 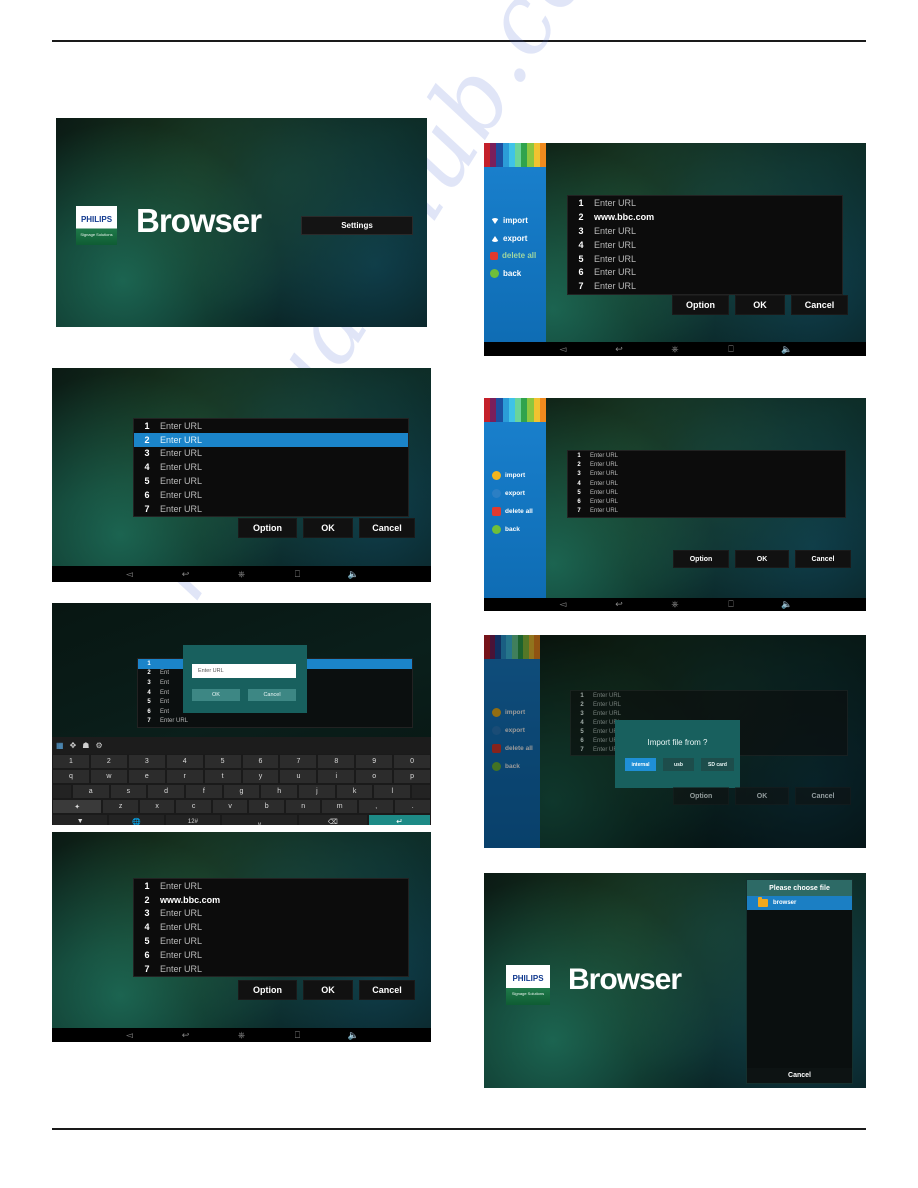 I want to click on globe-icon: 🌐, so click(x=136, y=819).